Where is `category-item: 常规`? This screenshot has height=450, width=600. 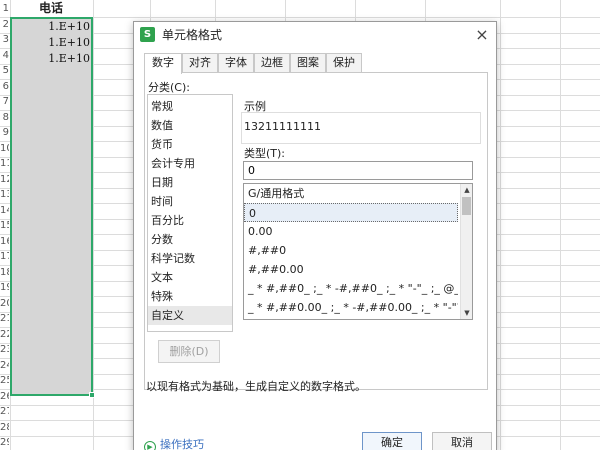 category-item: 常规 is located at coordinates (190, 106).